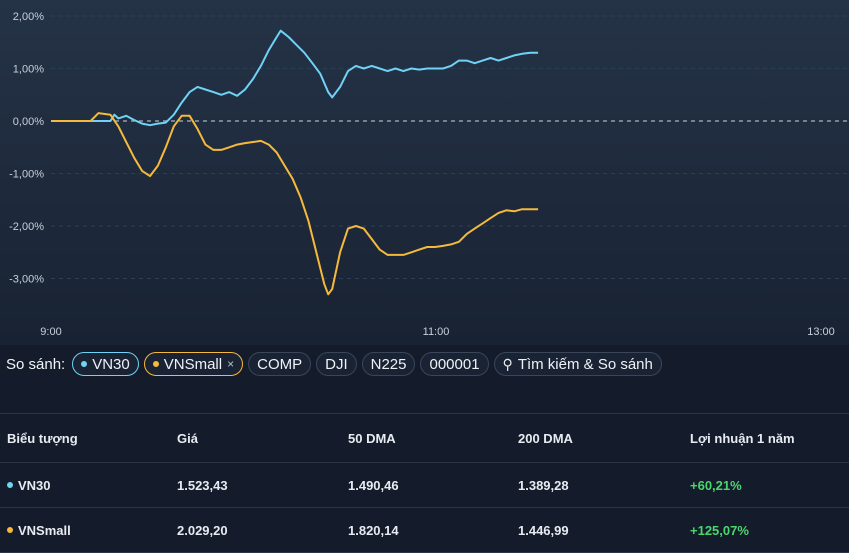 The width and height of the screenshot is (849, 553). Describe the element at coordinates (821, 332) in the screenshot. I see `x-tick-label: 13:00` at that location.